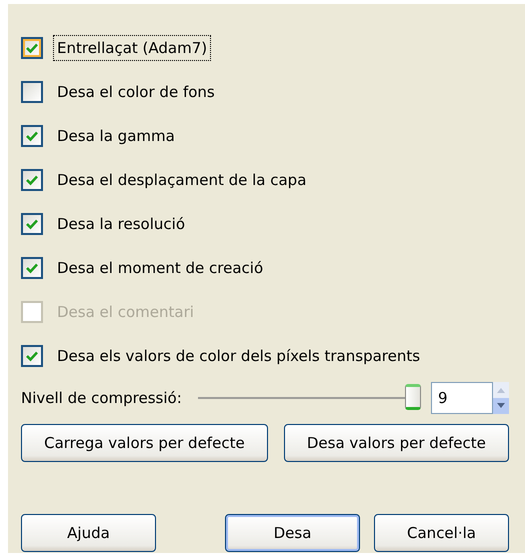 The image size is (525, 559). I want to click on spin-field: 9, so click(462, 398).